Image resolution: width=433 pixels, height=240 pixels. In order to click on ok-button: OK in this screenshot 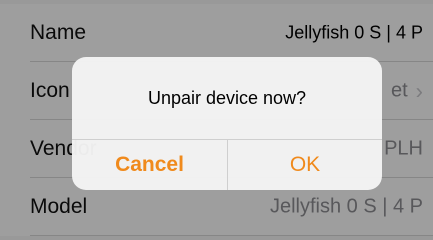, I will do `click(305, 165)`.